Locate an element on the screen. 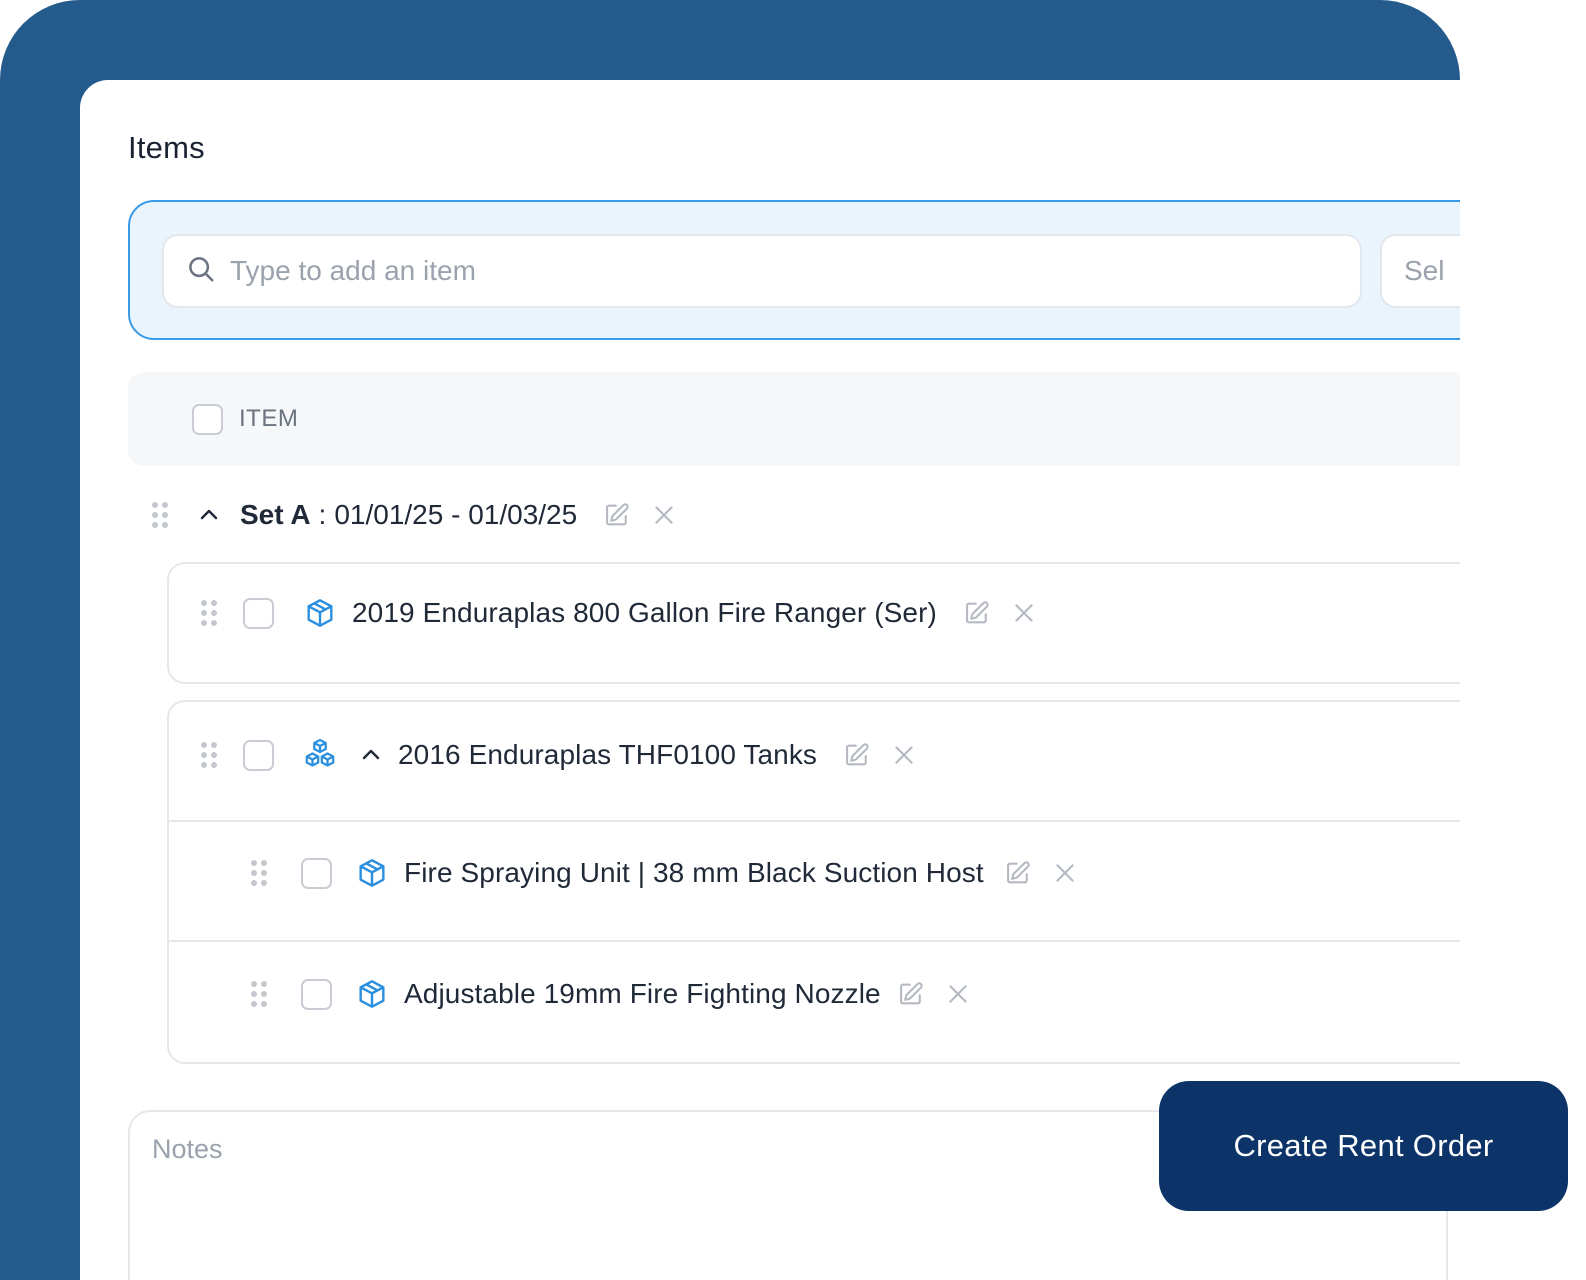 The image size is (1586, 1280). set-header-row: Set A : 01/01/25 - 01/03/25 is located at coordinates (414, 515).